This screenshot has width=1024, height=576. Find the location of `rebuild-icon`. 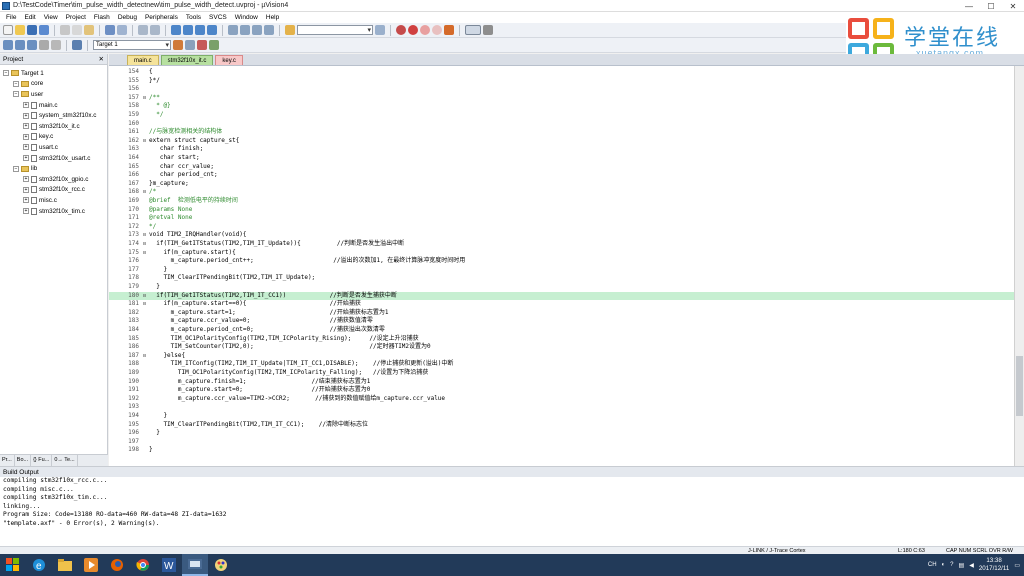

rebuild-icon is located at coordinates (32, 45).